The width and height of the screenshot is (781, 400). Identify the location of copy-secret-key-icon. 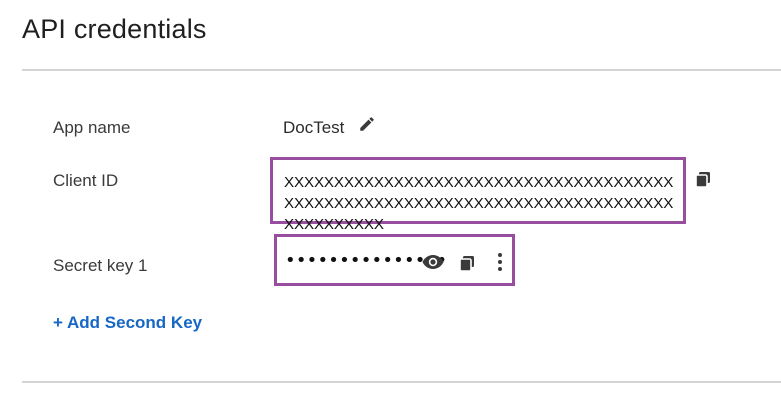
(467, 263).